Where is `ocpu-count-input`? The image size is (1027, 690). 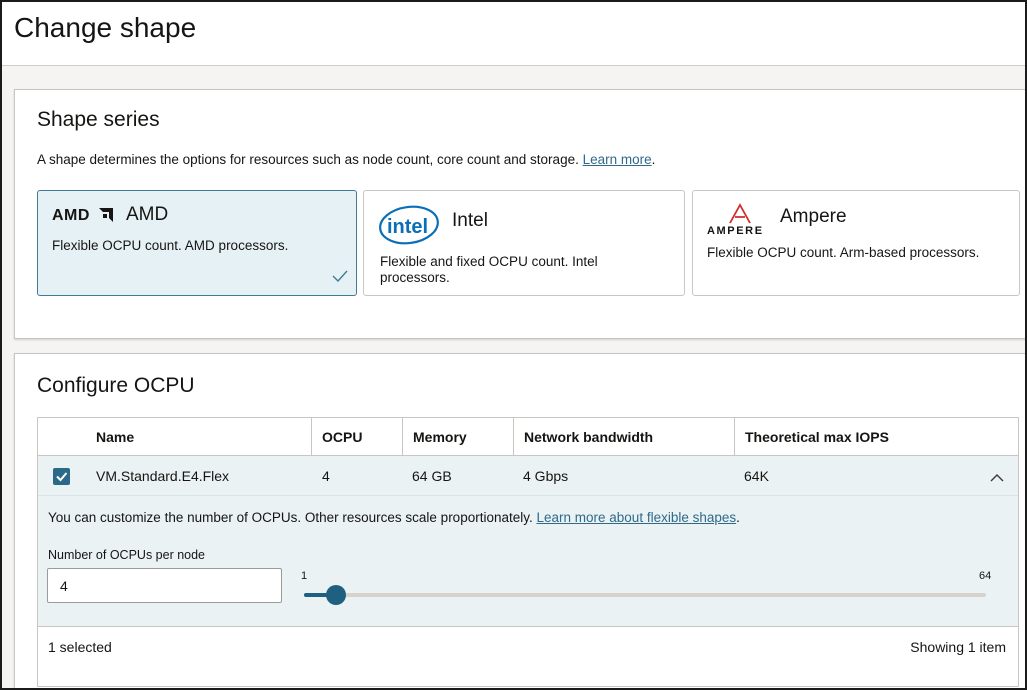 ocpu-count-input is located at coordinates (164, 585).